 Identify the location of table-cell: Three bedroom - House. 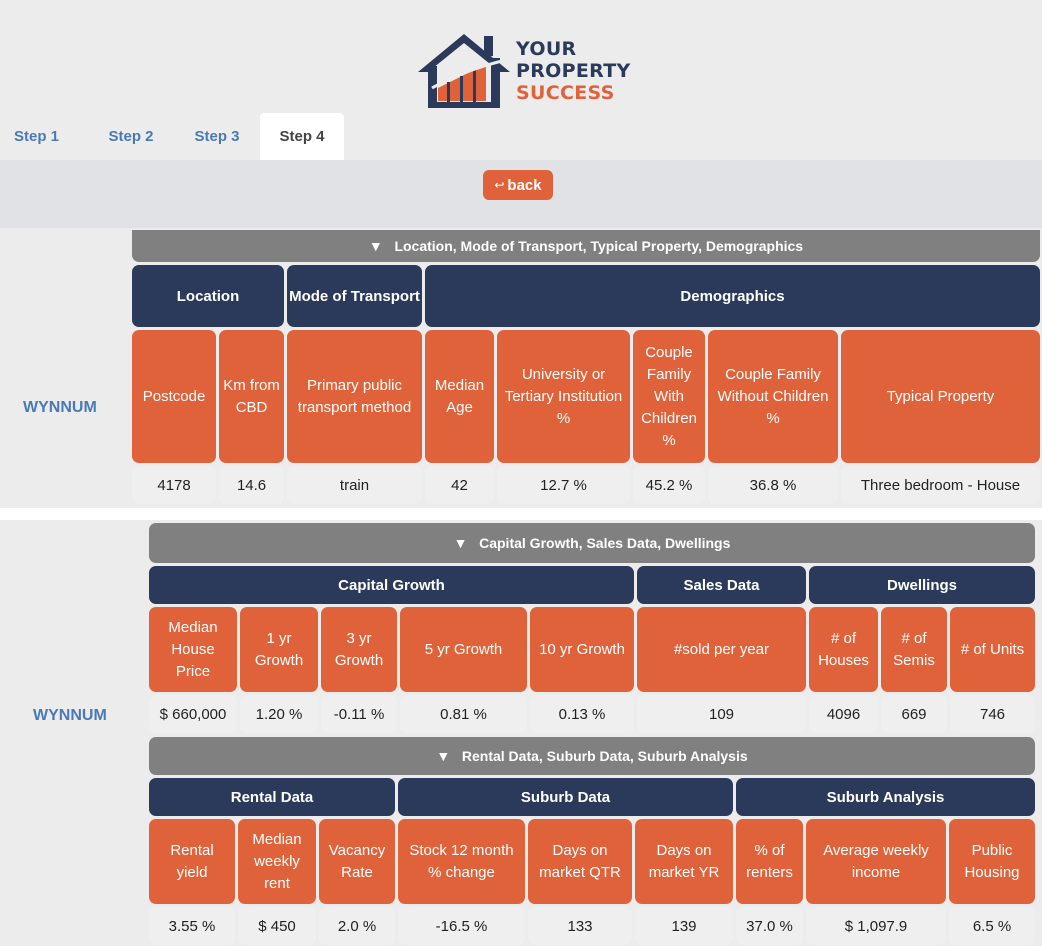
(940, 485).